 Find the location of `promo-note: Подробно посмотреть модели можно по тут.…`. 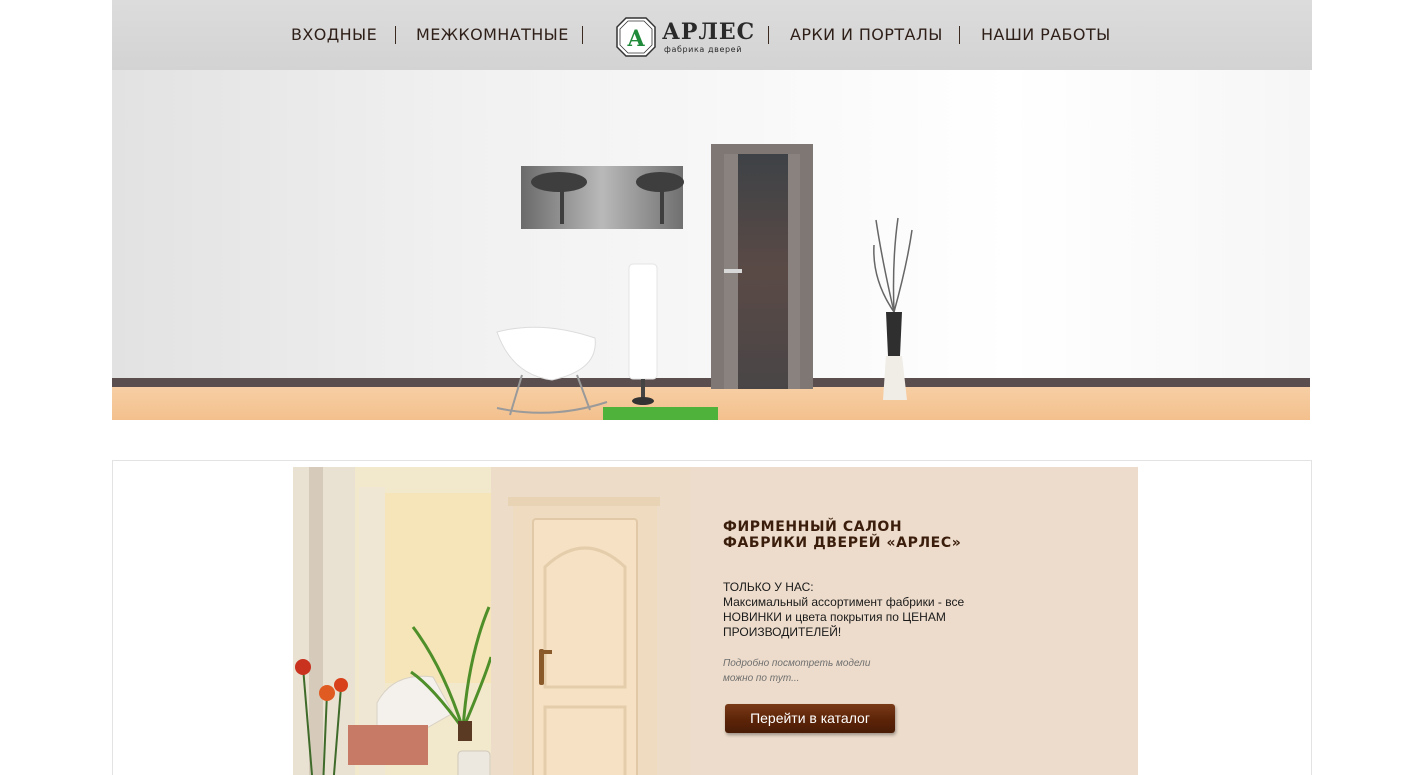

promo-note: Подробно посмотреть модели можно по тут.… is located at coordinates (823, 671).